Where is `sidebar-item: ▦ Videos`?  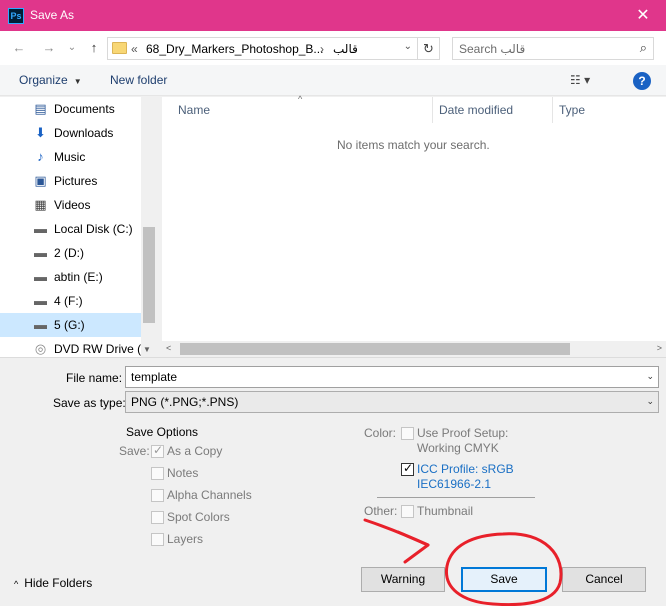 sidebar-item: ▦ Videos is located at coordinates (70, 205).